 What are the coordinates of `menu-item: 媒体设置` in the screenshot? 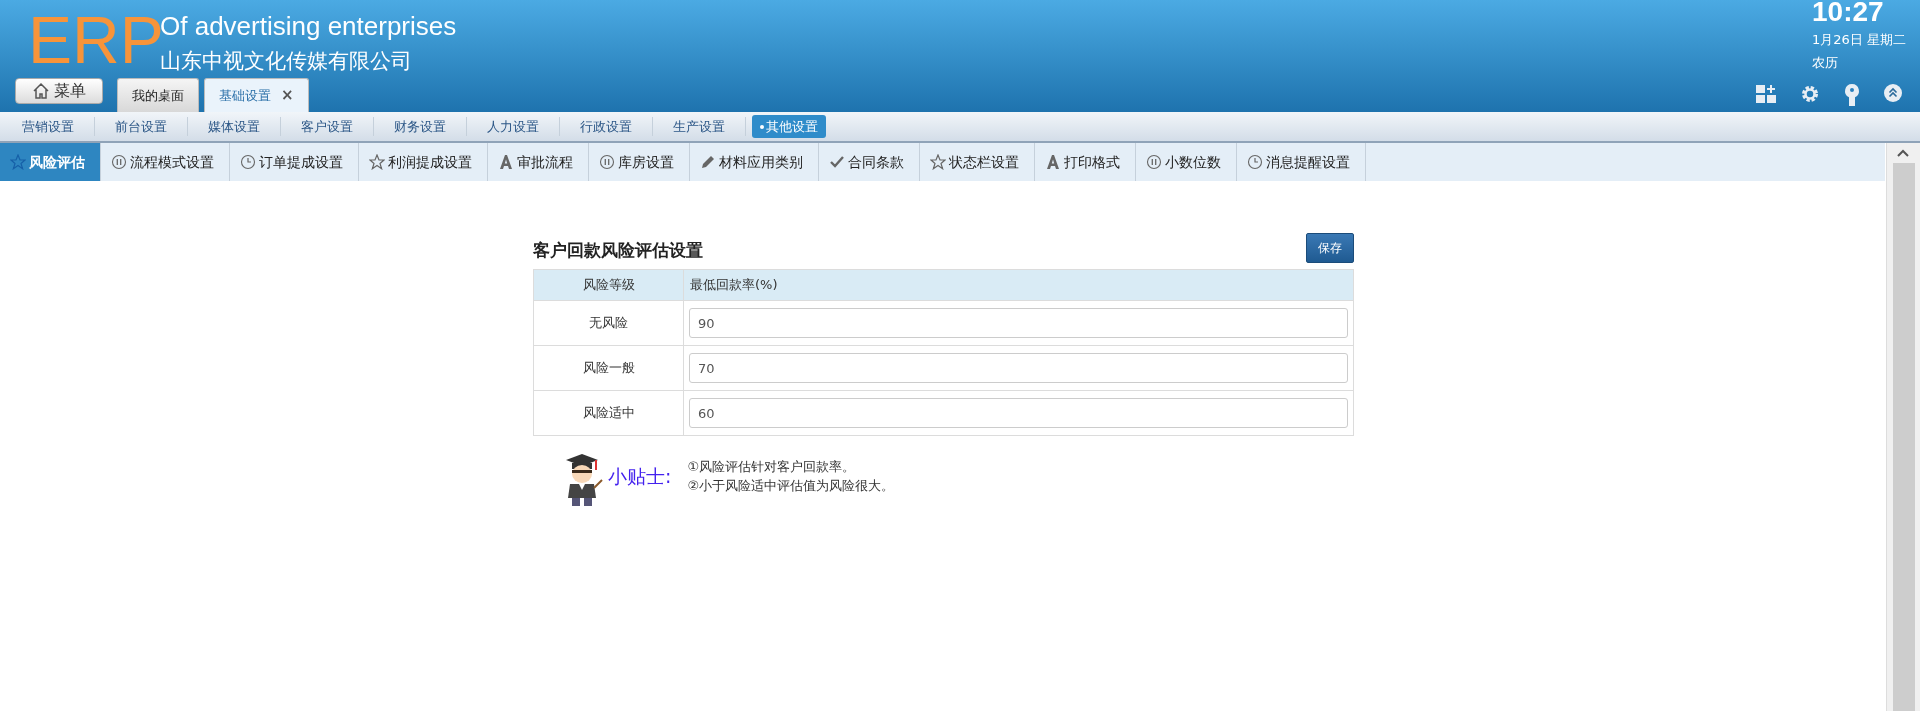 It's located at (234, 126).